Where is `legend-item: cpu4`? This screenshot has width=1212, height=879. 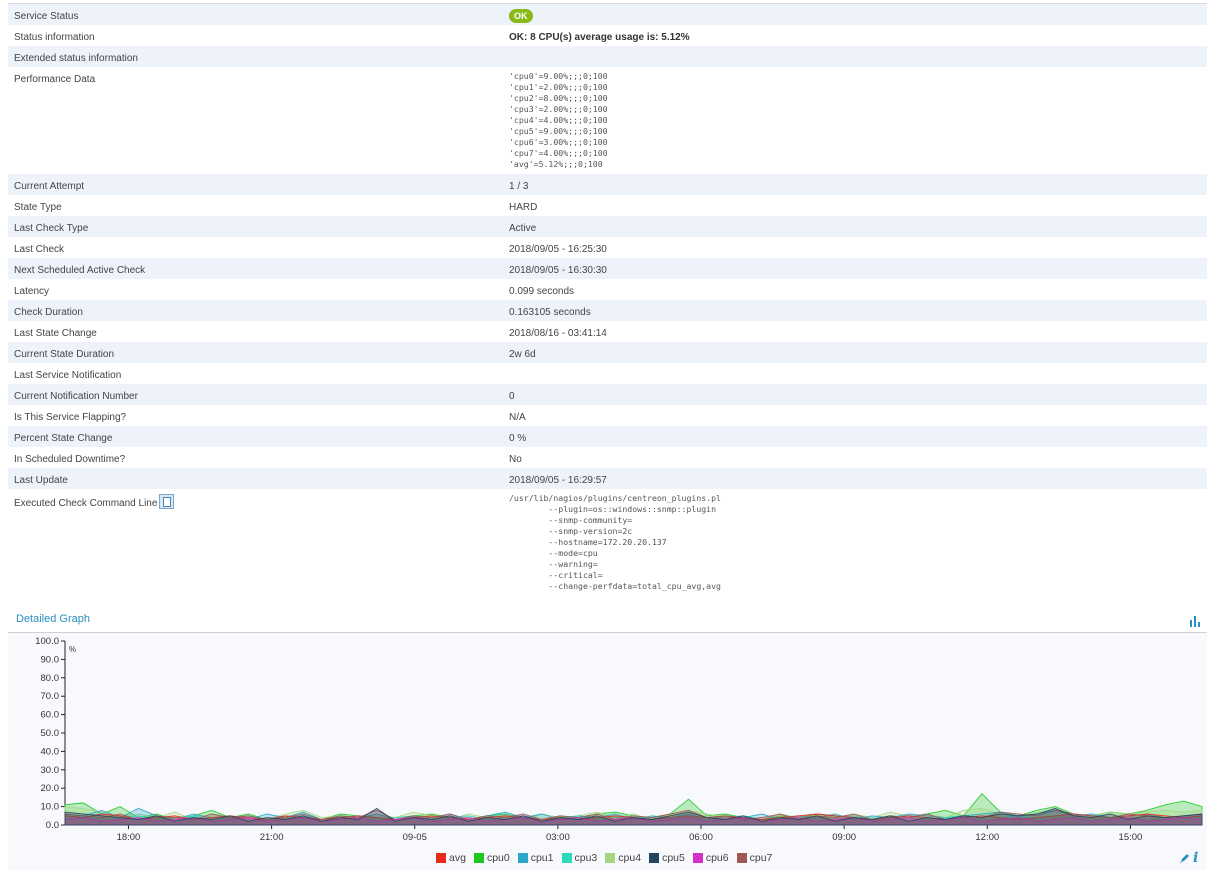 legend-item: cpu4 is located at coordinates (623, 858).